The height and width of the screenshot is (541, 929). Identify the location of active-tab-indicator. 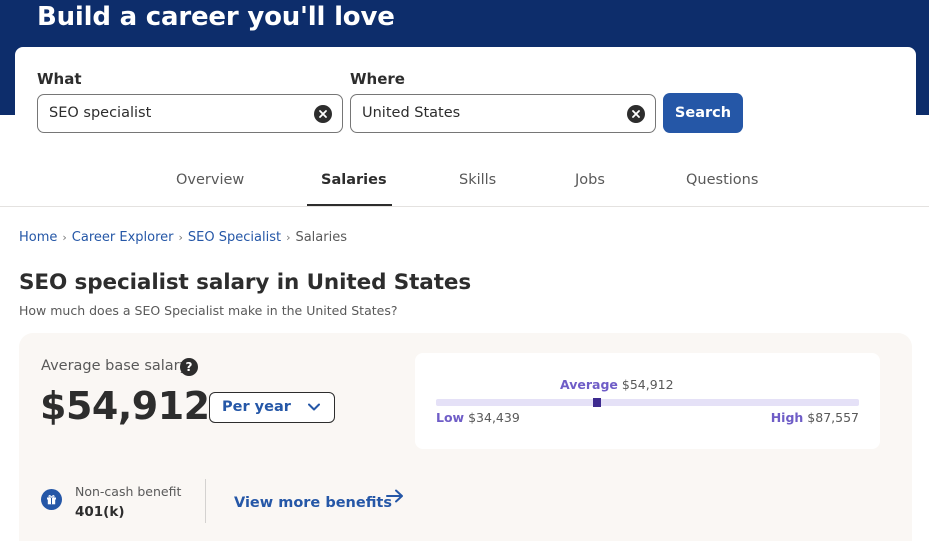
(349, 205).